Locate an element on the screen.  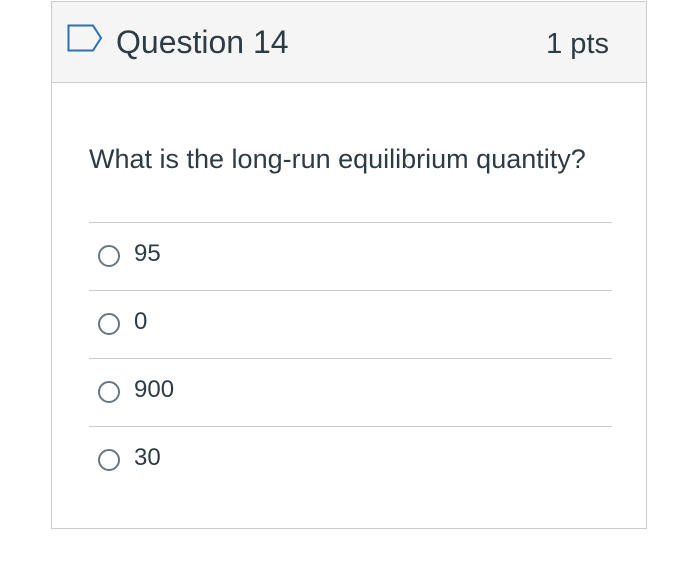
answer-option: 0 is located at coordinates (350, 324).